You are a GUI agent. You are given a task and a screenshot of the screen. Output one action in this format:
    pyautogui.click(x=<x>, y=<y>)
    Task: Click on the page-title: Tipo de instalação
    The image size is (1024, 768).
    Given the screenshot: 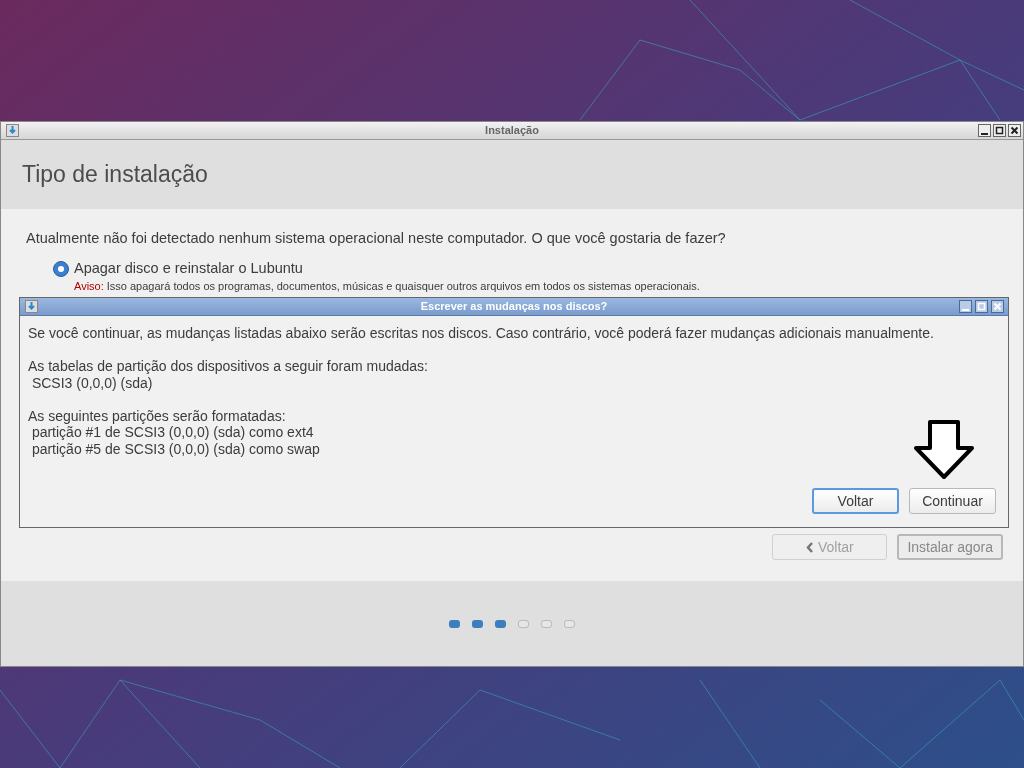 What is the action you would take?
    pyautogui.click(x=115, y=175)
    